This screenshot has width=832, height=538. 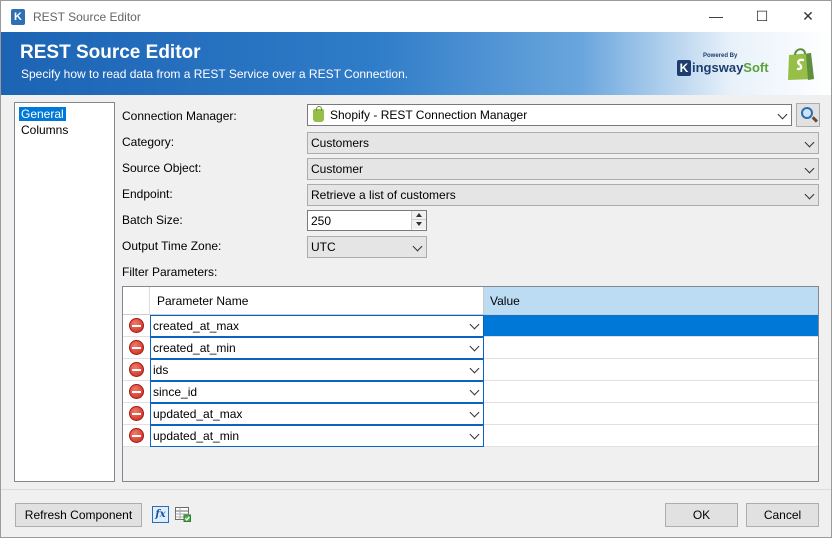 I want to click on page-navigation-list: General Columns, so click(x=64, y=292).